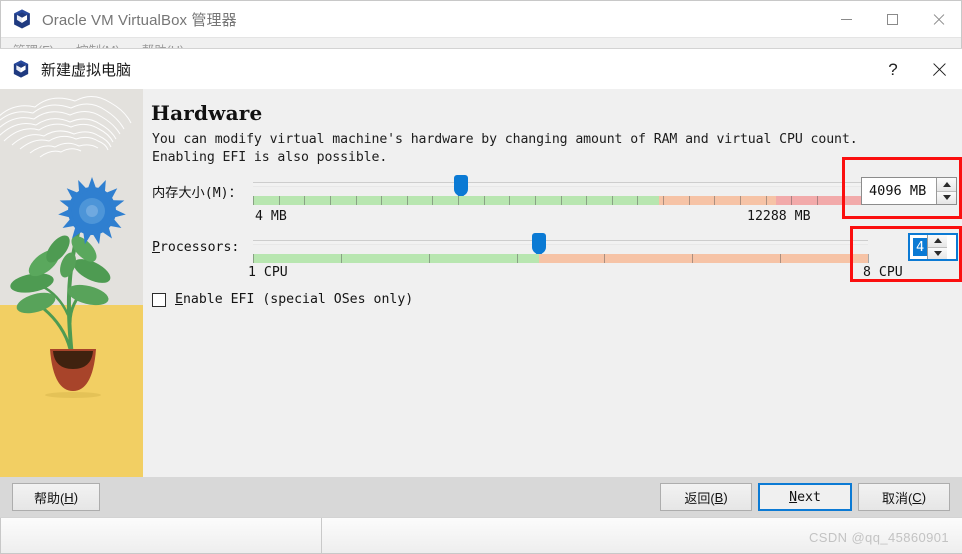  I want to click on next-button-suffix: ext, so click(809, 497).